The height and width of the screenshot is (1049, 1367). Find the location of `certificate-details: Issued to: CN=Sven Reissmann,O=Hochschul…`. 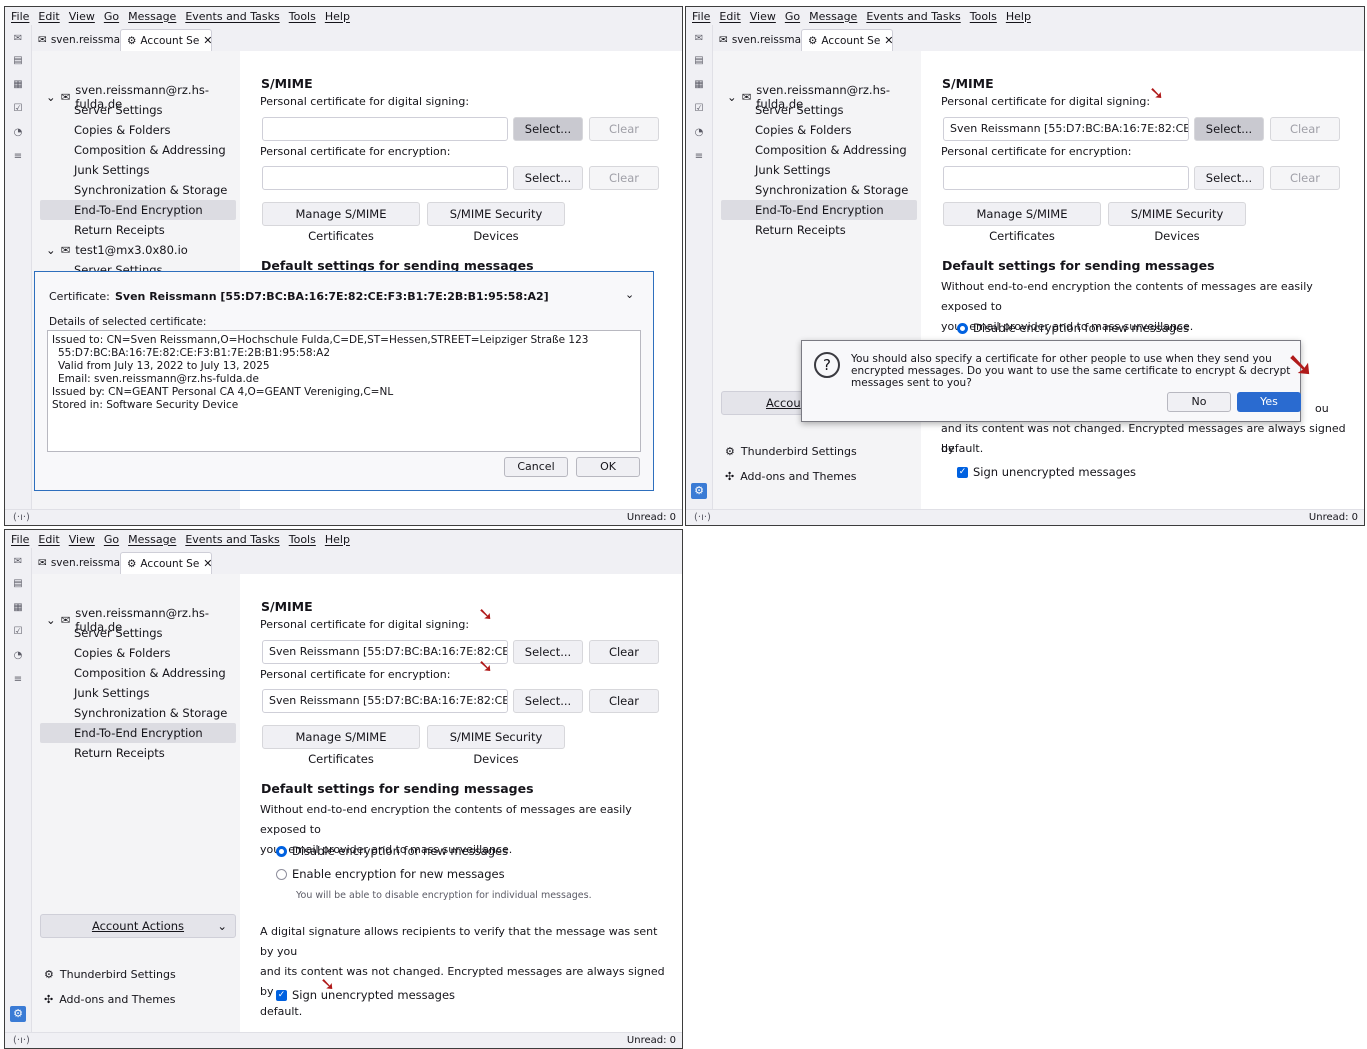

certificate-details: Issued to: CN=Sven Reissmann,O=Hochschul… is located at coordinates (344, 391).